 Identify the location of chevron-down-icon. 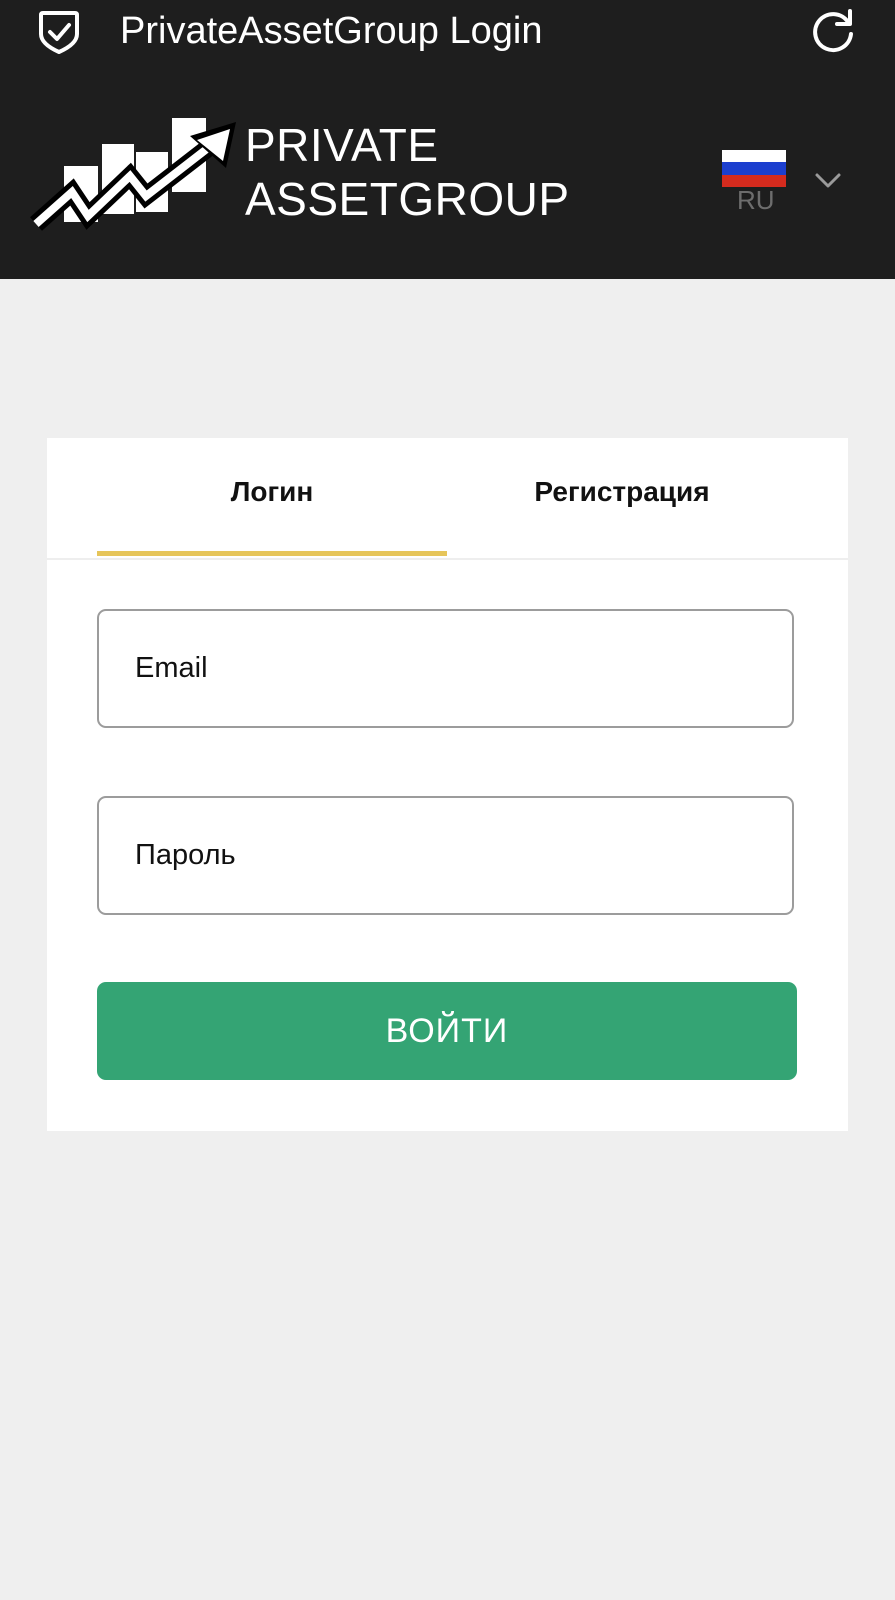
(828, 181).